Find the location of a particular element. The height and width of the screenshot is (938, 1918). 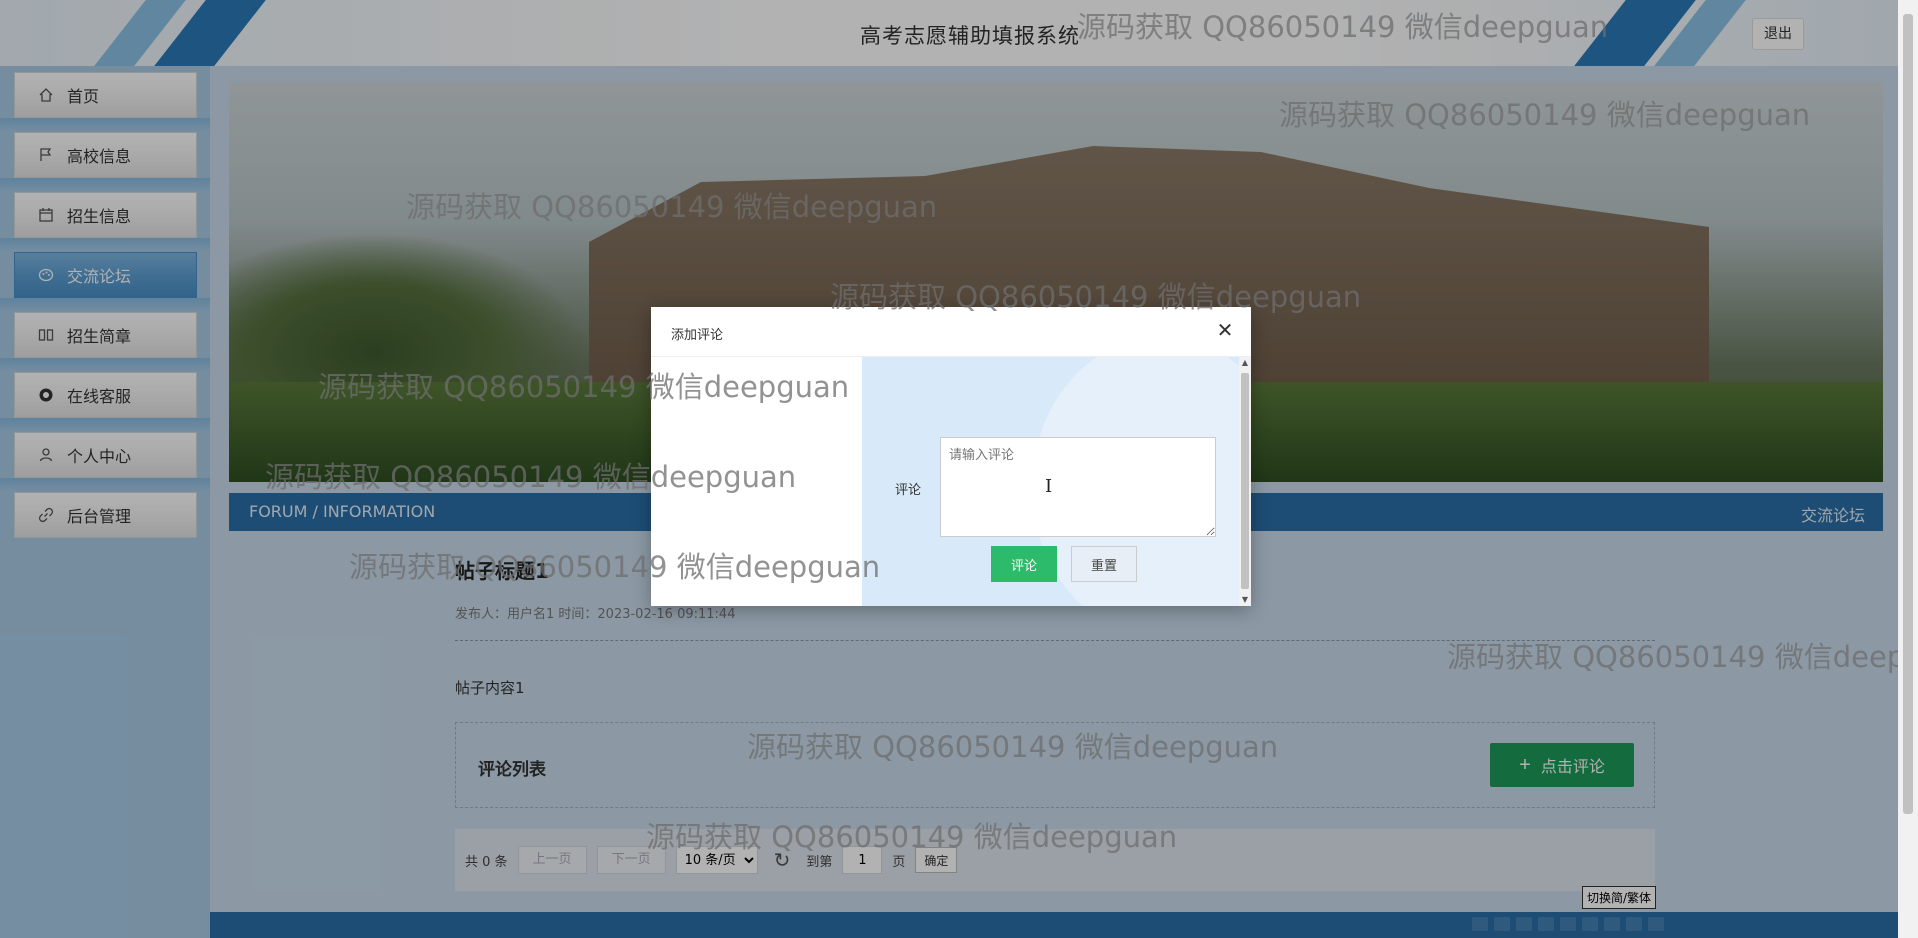

page-scrollbar is located at coordinates (1908, 469).